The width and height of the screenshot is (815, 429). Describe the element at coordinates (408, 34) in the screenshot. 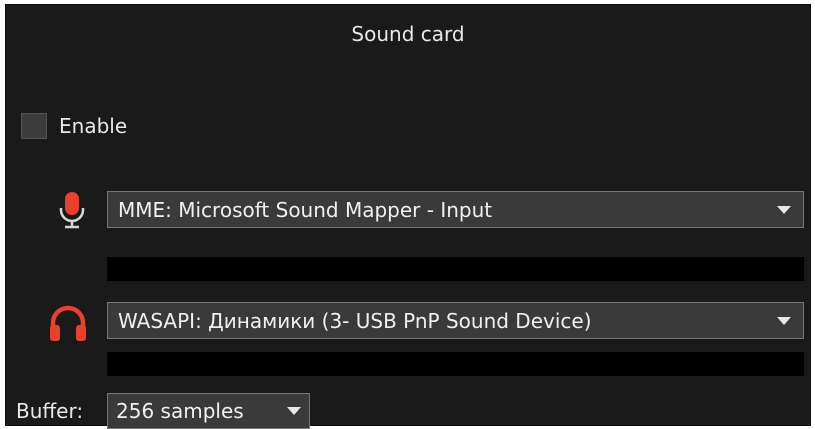

I see `panel-title: Sound card` at that location.